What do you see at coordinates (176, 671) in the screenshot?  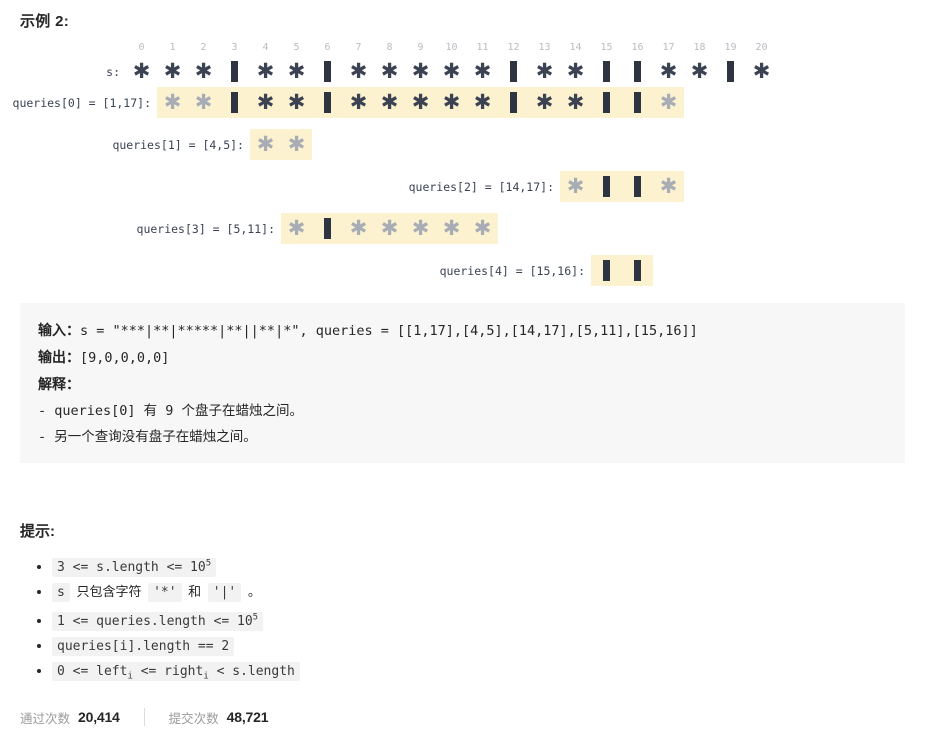 I see `hint-code: 0 <= lefti <= righti < s.length` at bounding box center [176, 671].